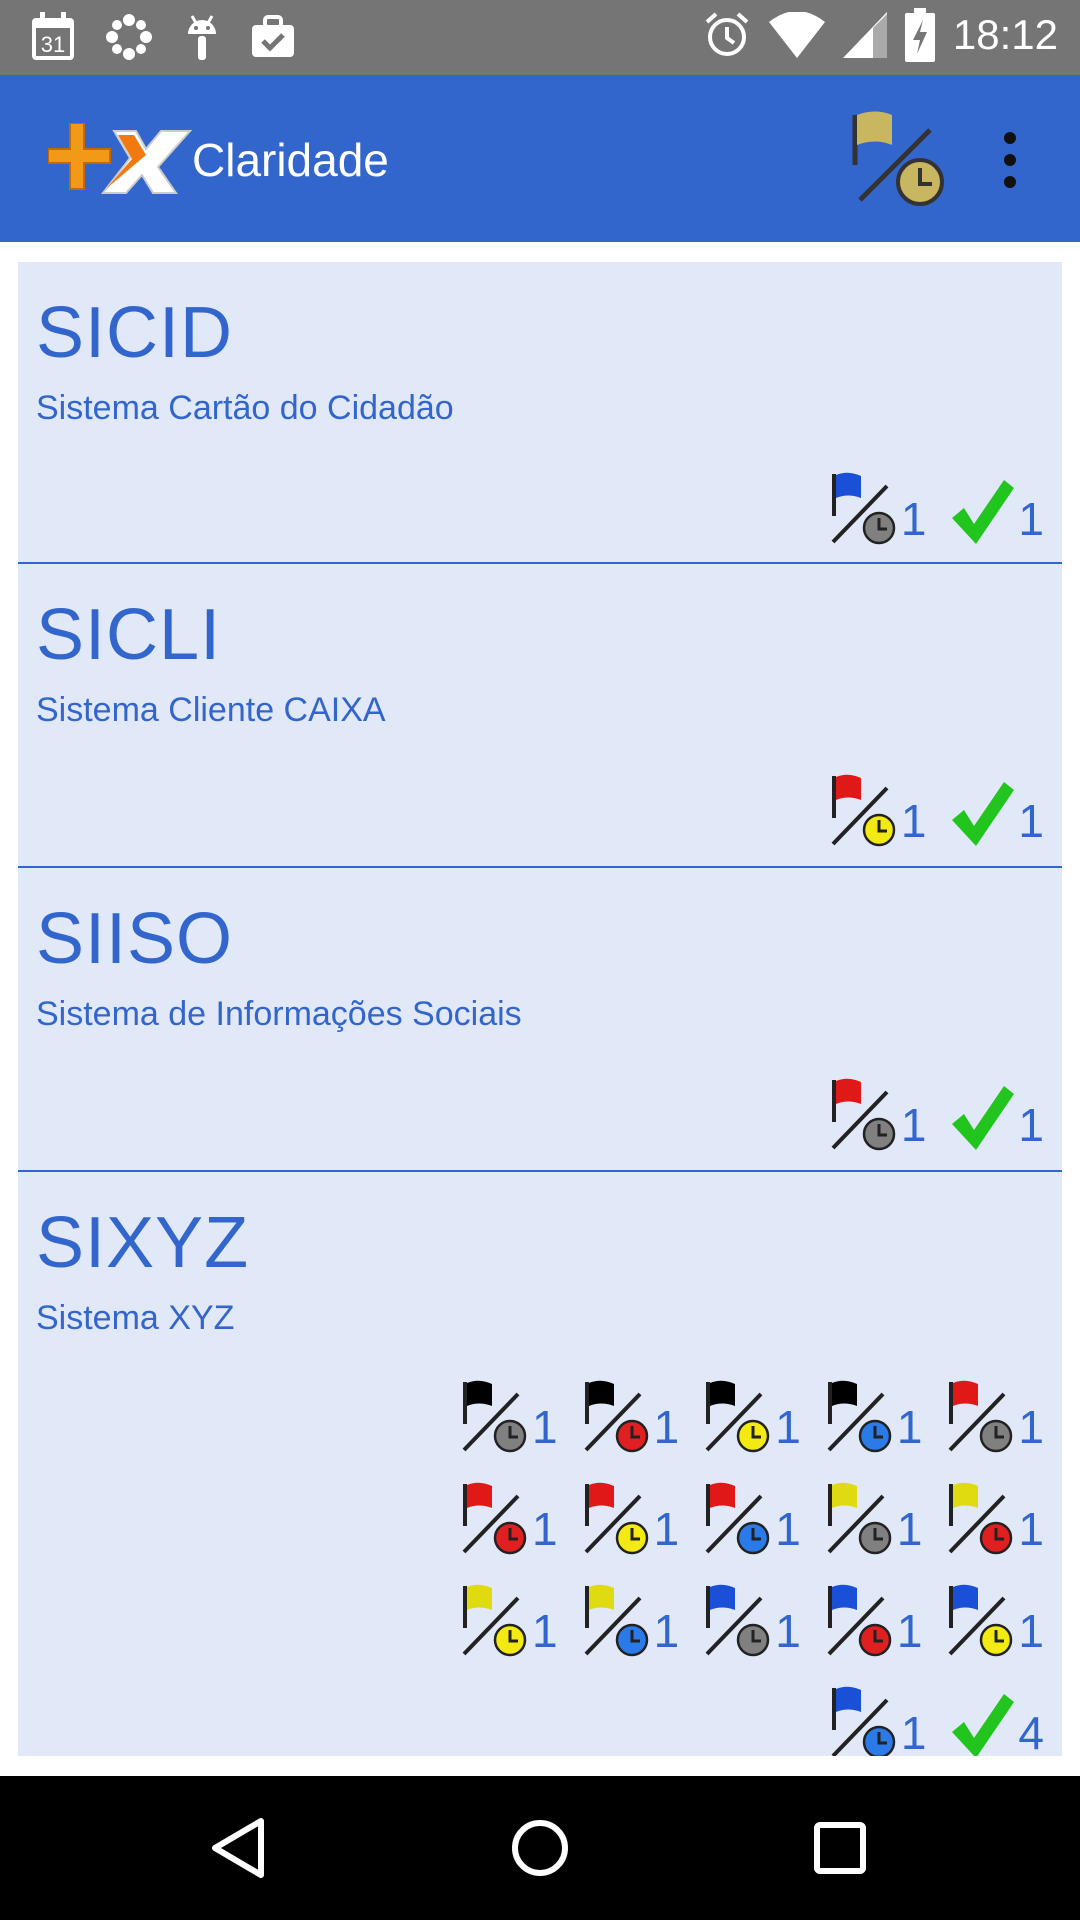  I want to click on signal-icon, so click(864, 35).